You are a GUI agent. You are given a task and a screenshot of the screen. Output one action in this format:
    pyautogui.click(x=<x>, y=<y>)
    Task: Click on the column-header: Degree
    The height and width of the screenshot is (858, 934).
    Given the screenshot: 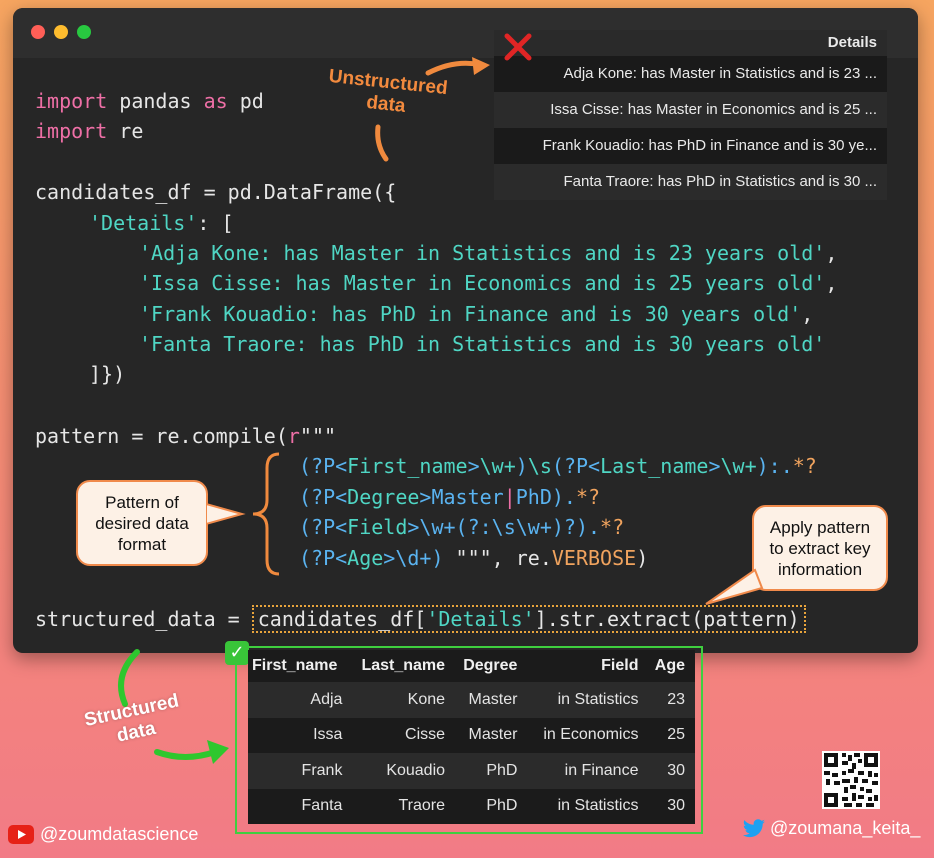 What is the action you would take?
    pyautogui.click(x=491, y=666)
    